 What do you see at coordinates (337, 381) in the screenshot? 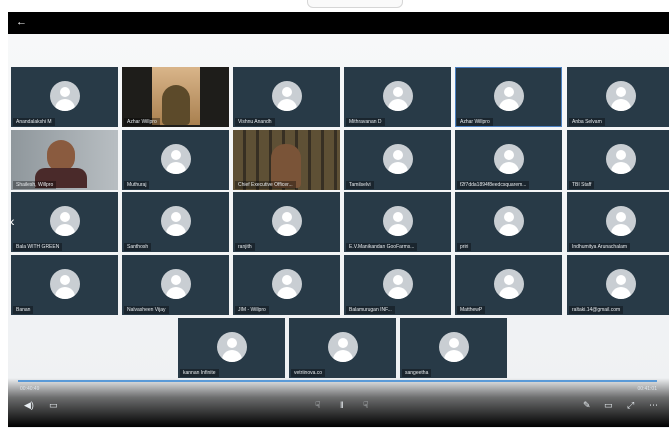
I see `progress-bar` at bounding box center [337, 381].